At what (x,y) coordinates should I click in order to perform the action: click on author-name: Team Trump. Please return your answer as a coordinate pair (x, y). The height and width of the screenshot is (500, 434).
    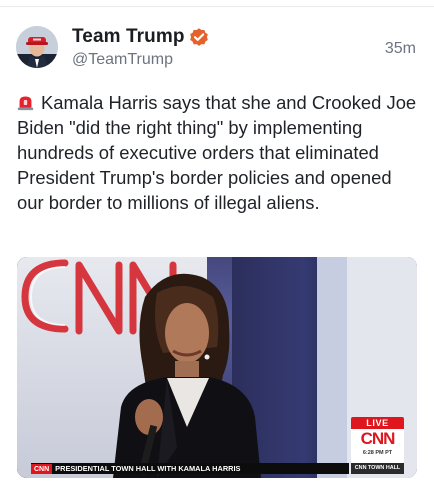
    Looking at the image, I should click on (128, 37).